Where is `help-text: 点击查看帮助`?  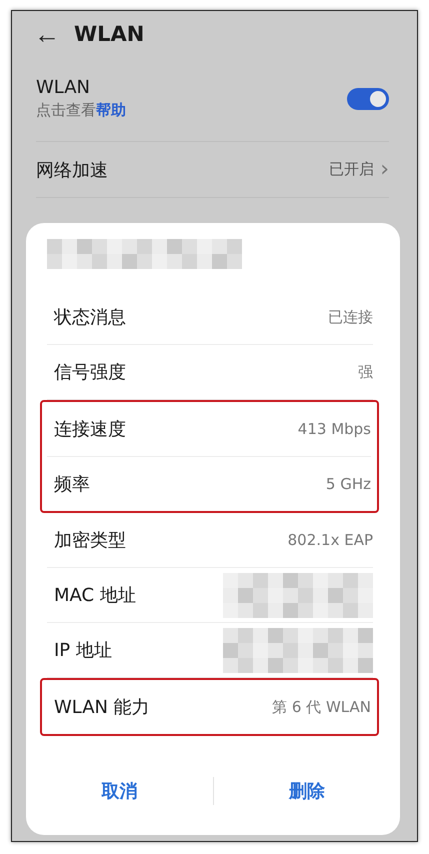 help-text: 点击查看帮助 is located at coordinates (81, 110).